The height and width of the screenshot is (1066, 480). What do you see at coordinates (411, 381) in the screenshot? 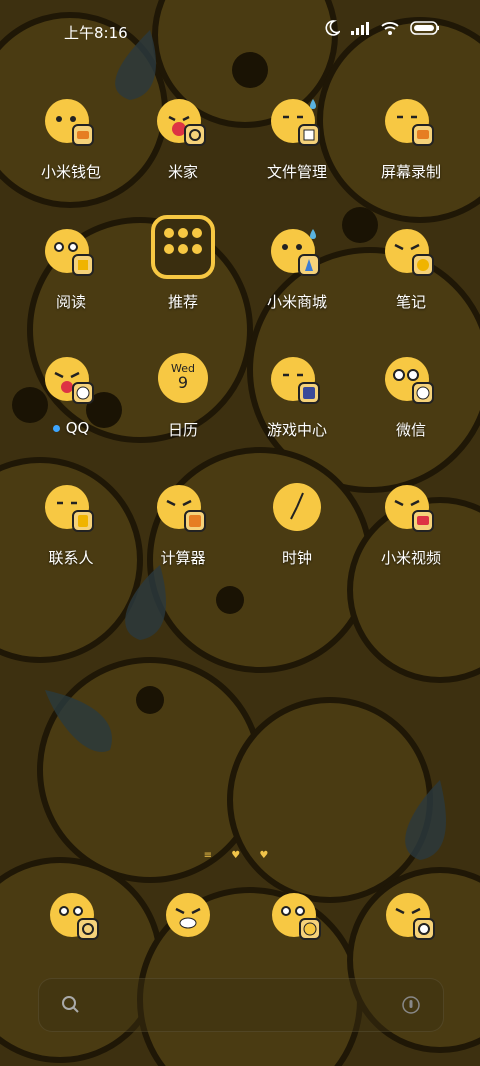
I see `wechat-icon` at bounding box center [411, 381].